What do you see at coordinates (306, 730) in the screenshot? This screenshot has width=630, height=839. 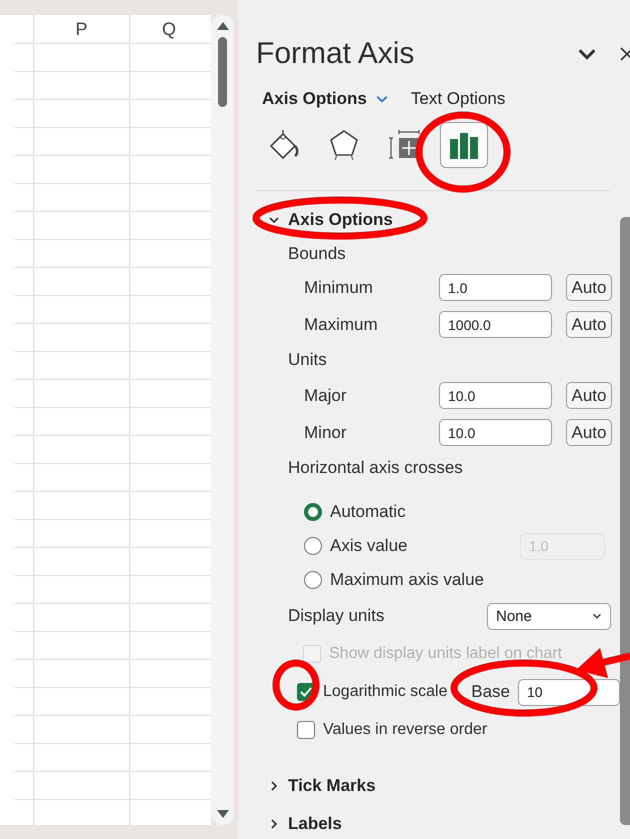 I see `checkbox` at bounding box center [306, 730].